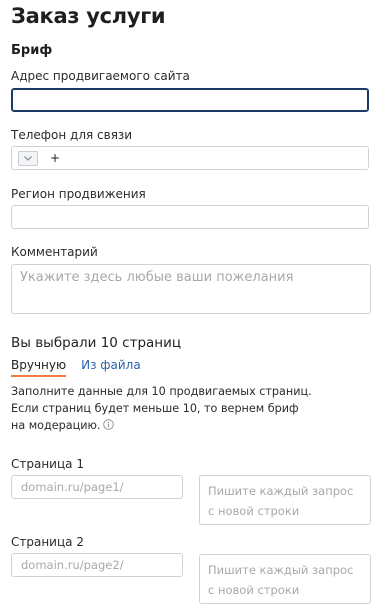  Describe the element at coordinates (39, 367) in the screenshot. I see `tab-manual: Вручную` at that location.